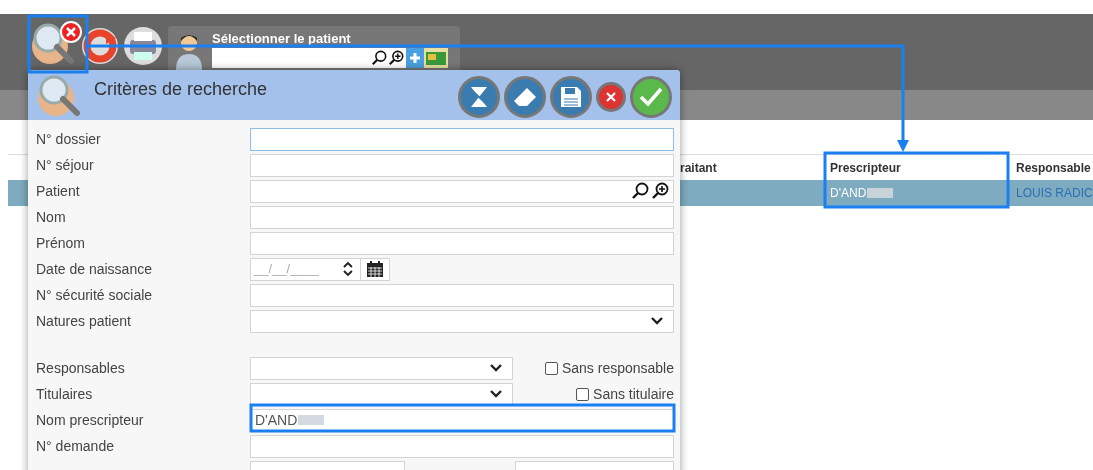  I want to click on hourglass-icon, so click(479, 97).